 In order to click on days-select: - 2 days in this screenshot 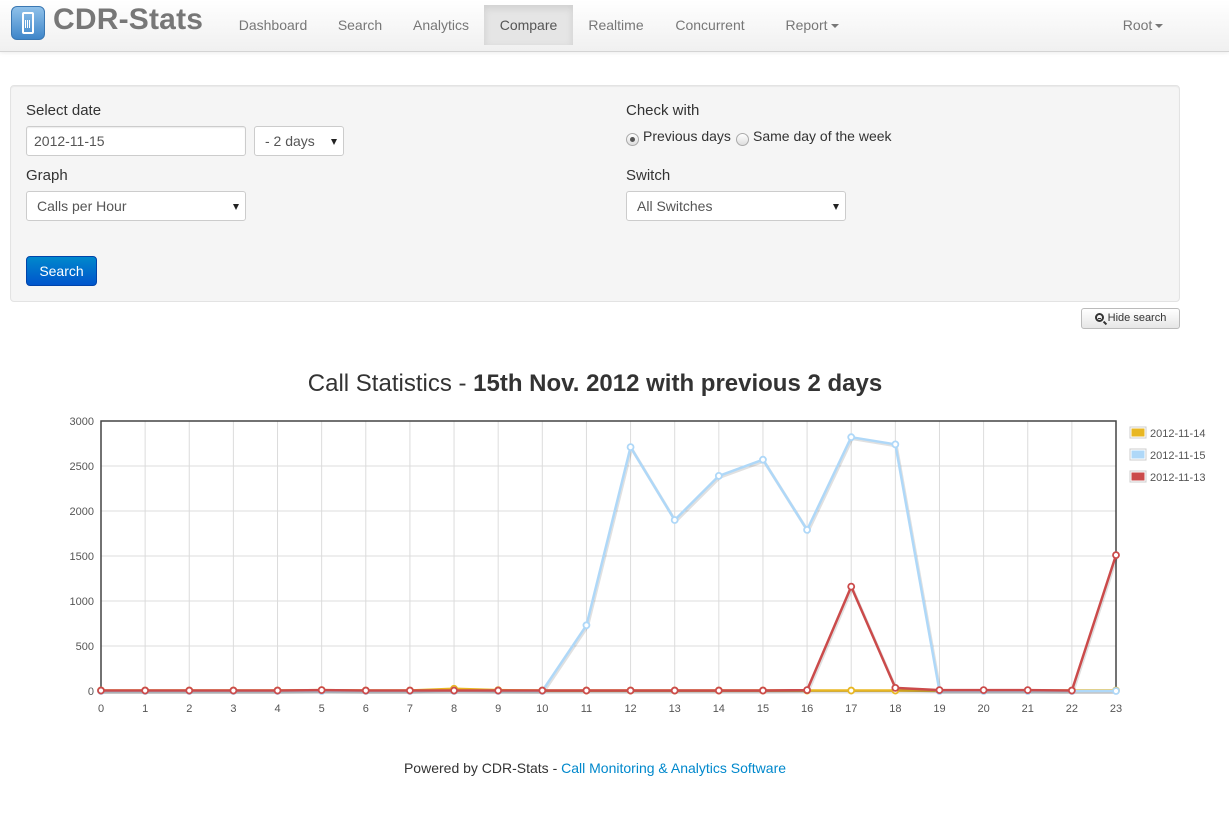, I will do `click(299, 141)`.